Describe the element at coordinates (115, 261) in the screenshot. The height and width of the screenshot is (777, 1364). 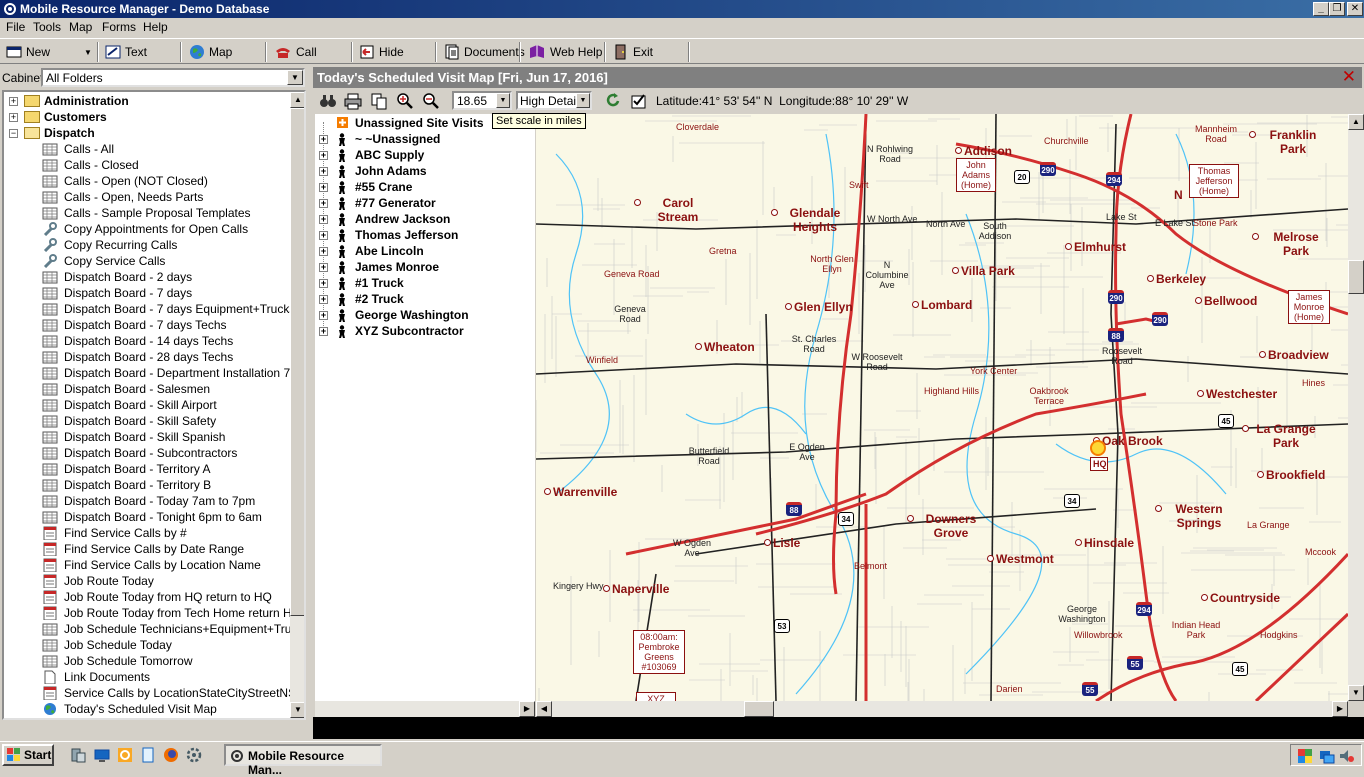
I see `tree-item-label: Copy Service Calls` at that location.